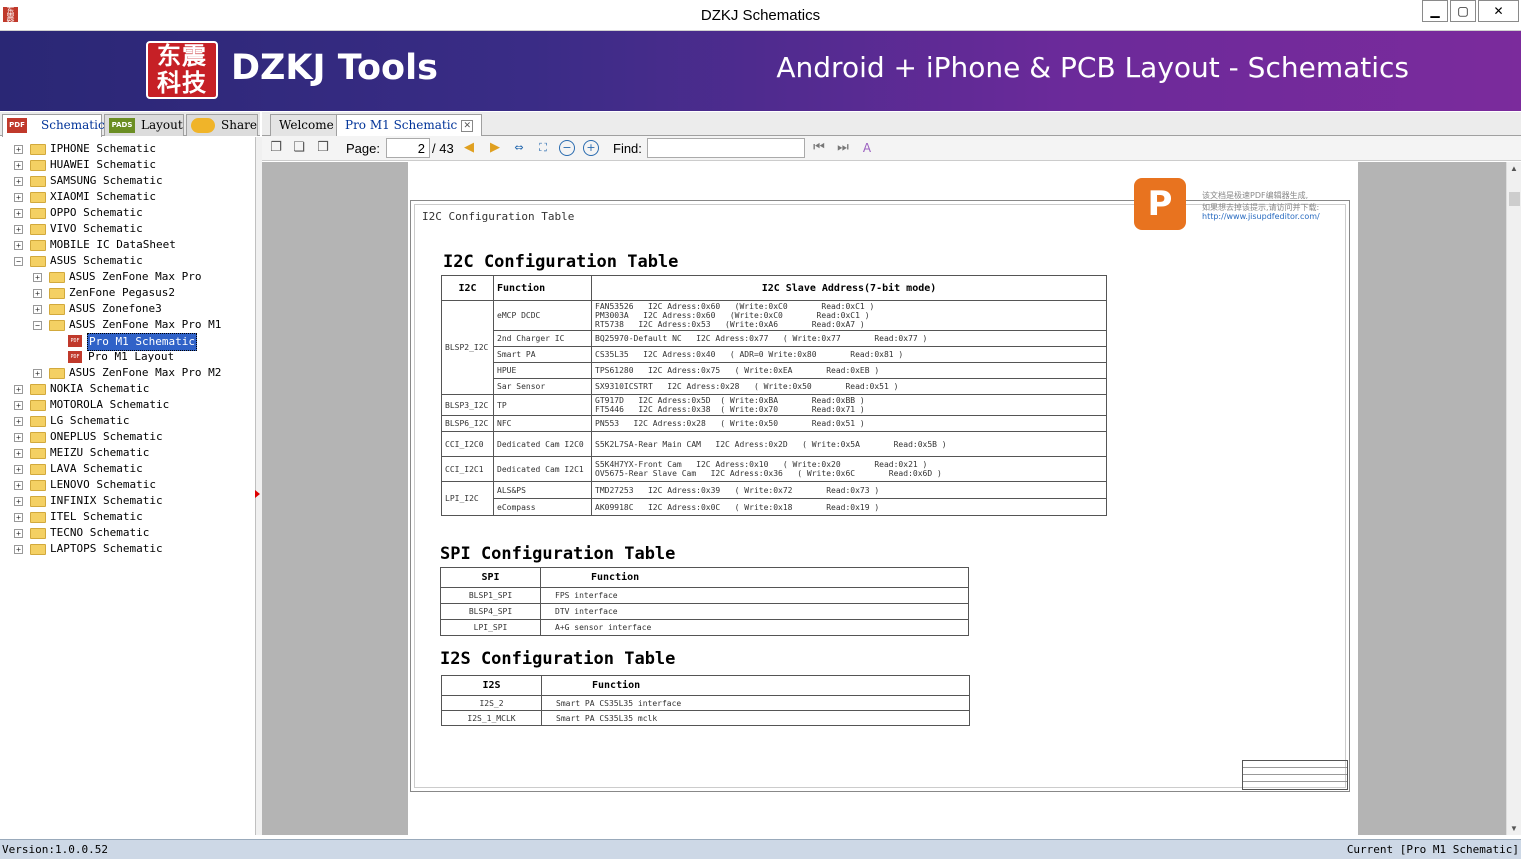 Image resolution: width=1521 pixels, height=859 pixels. Describe the element at coordinates (542, 444) in the screenshot. I see `table-cell: Dedicated Cam I2C0` at that location.